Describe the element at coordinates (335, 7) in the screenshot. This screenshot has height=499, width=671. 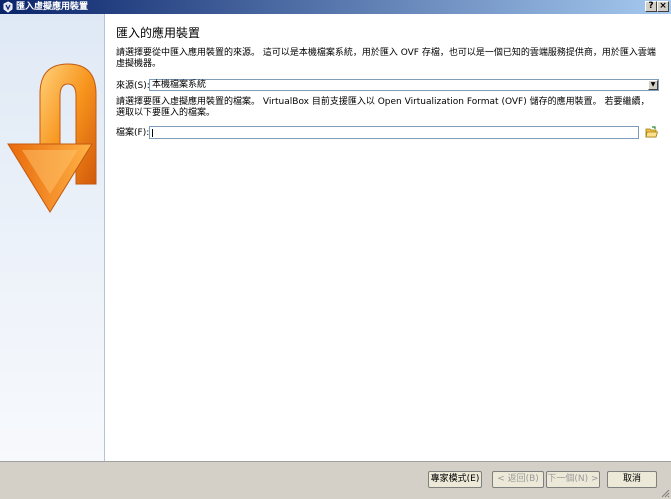
I see `title-bar: 匯入虛擬應用裝置 ? ×` at that location.